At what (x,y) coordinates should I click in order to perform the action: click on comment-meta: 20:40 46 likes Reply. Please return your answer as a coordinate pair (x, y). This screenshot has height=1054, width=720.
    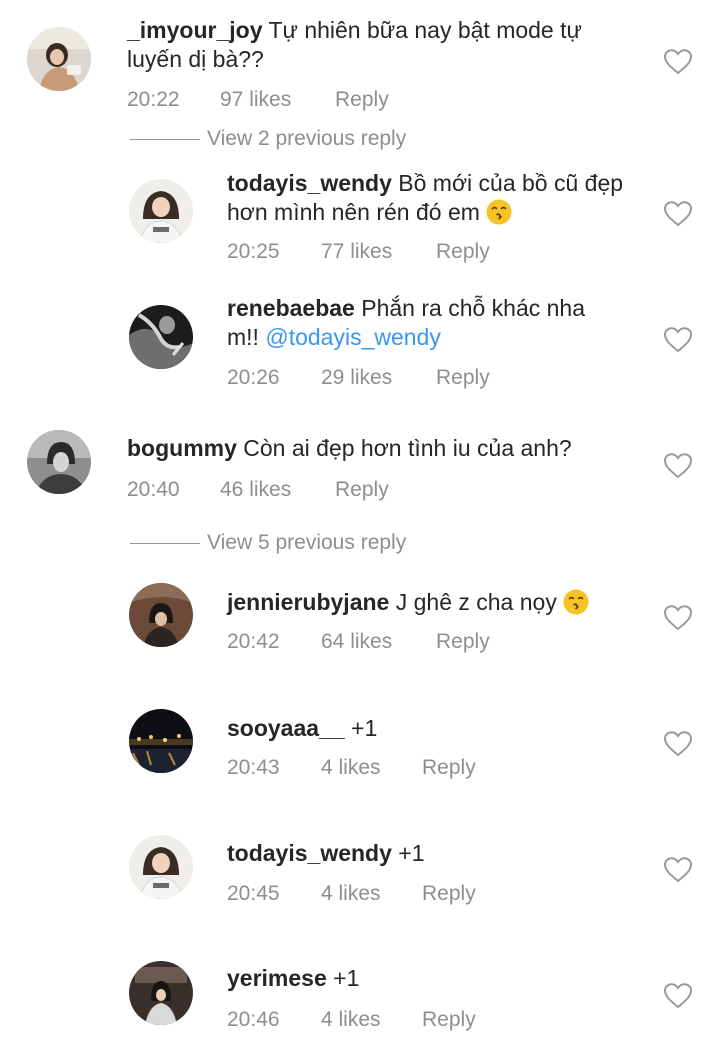
    Looking at the image, I should click on (277, 490).